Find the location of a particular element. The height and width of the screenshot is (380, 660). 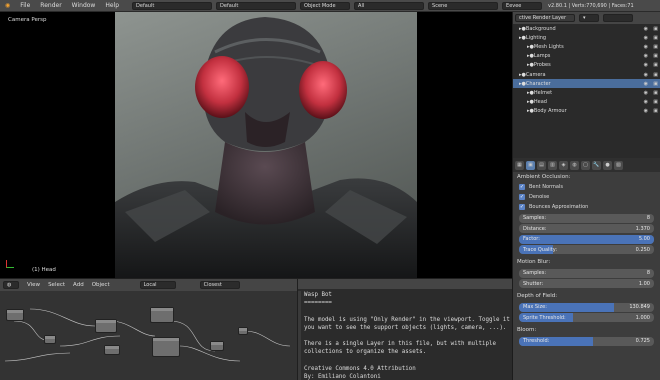

menu-file: File is located at coordinates (25, 5).